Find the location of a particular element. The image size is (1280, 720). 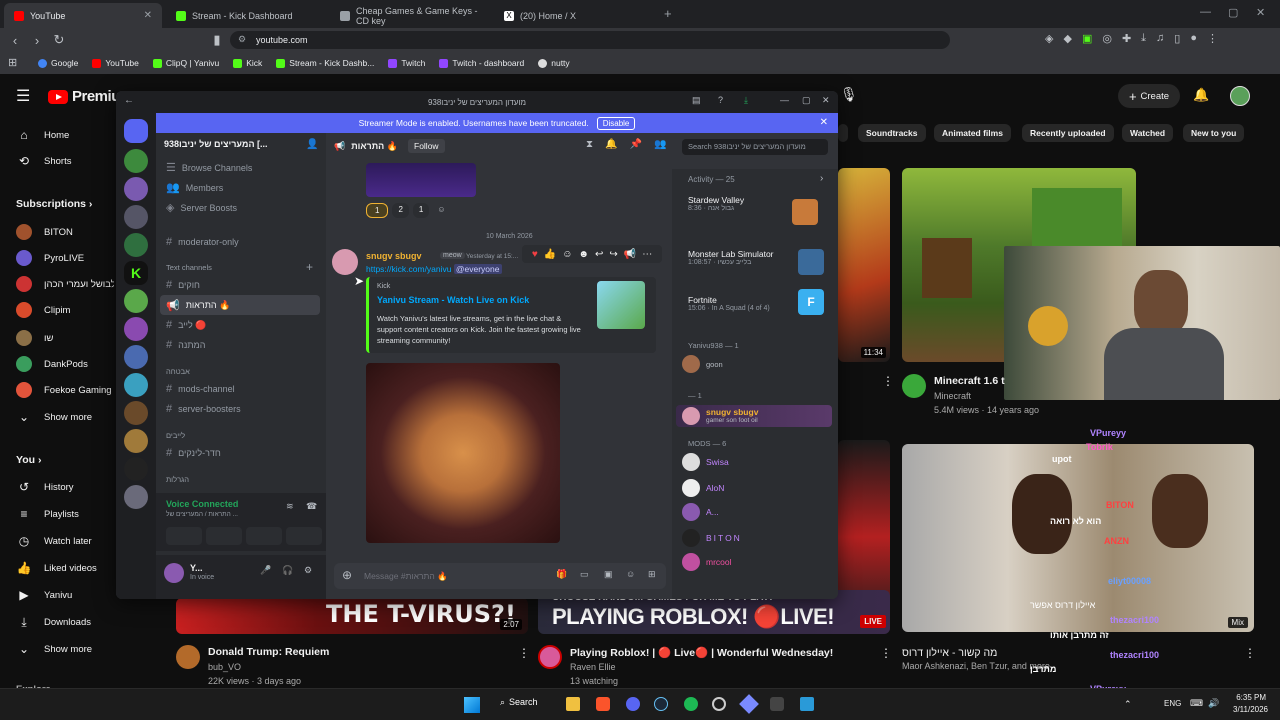

sidebar-item-downloads: ⤓ Downloads is located at coordinates (53, 622).